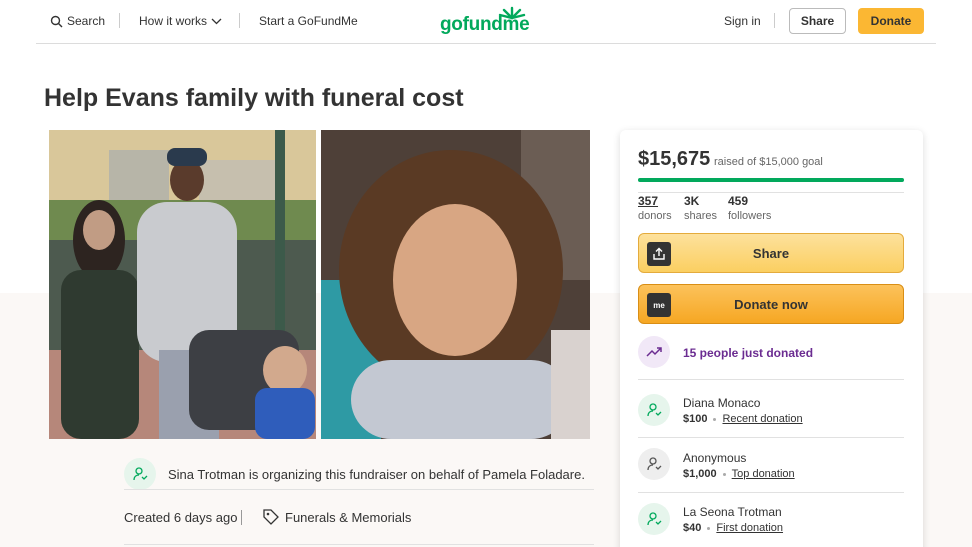  I want to click on share-icon, so click(659, 254).